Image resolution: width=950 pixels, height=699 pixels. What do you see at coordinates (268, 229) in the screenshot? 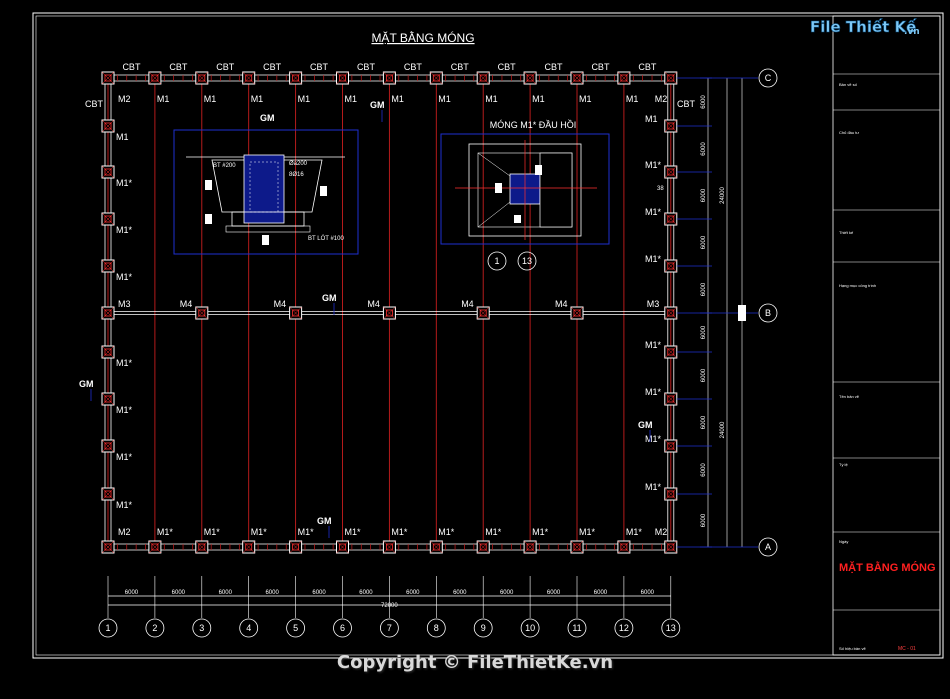
I see `detail1-lean` at bounding box center [268, 229].